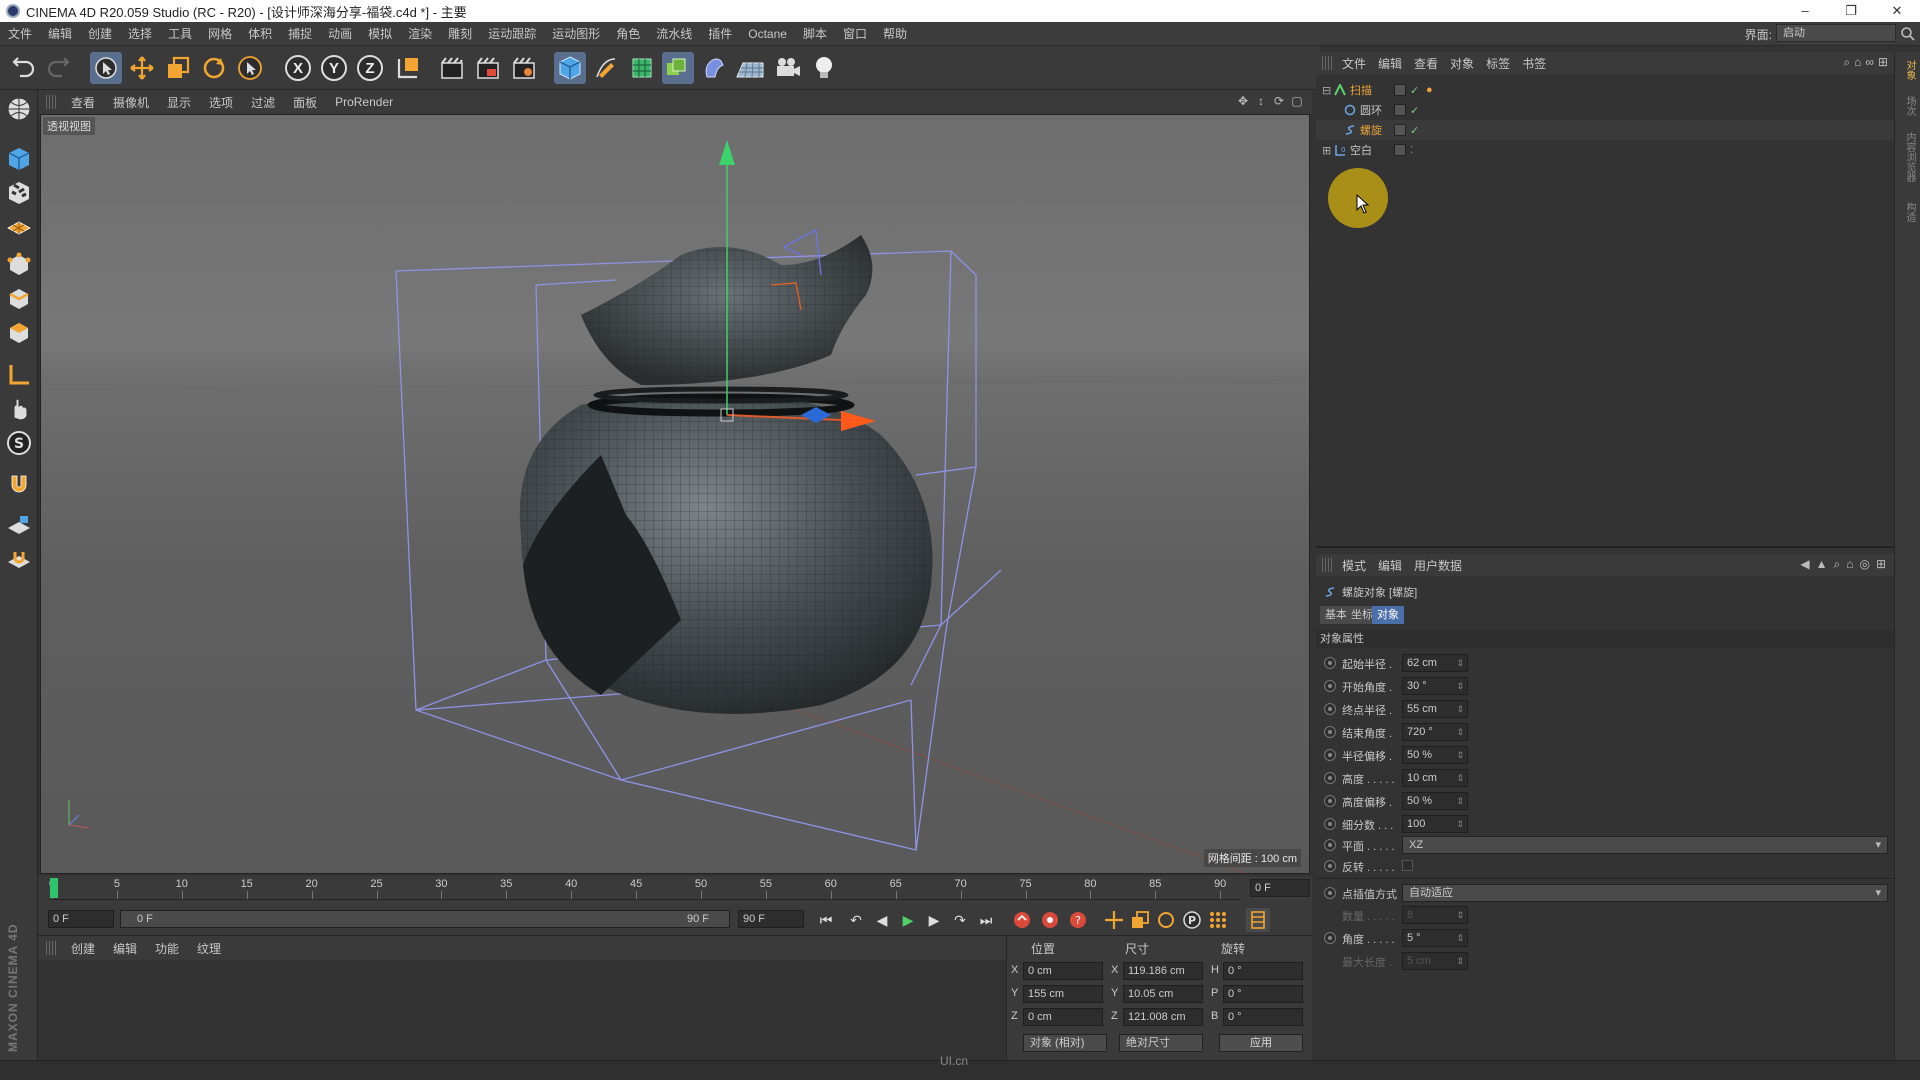 The width and height of the screenshot is (1920, 1080). Describe the element at coordinates (1297, 101) in the screenshot. I see `maximize-view-icon: ▢` at that location.